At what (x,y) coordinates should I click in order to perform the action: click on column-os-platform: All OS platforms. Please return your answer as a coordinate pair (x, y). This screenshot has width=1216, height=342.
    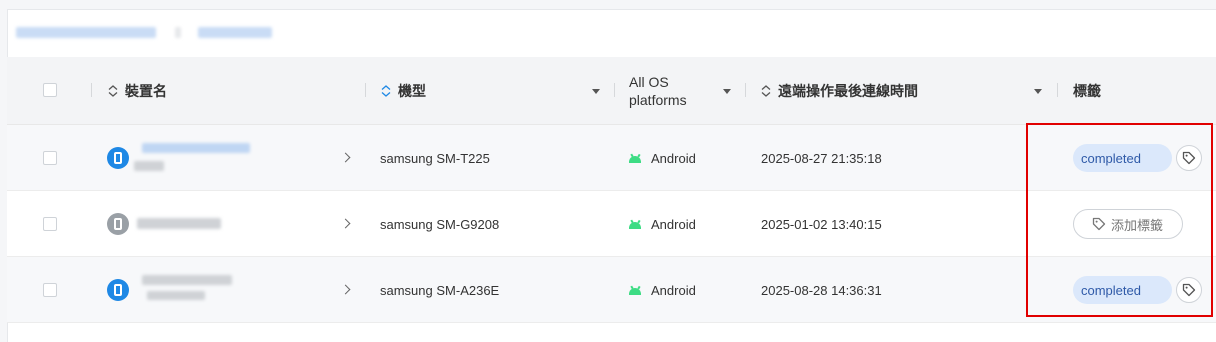
    Looking at the image, I should click on (658, 91).